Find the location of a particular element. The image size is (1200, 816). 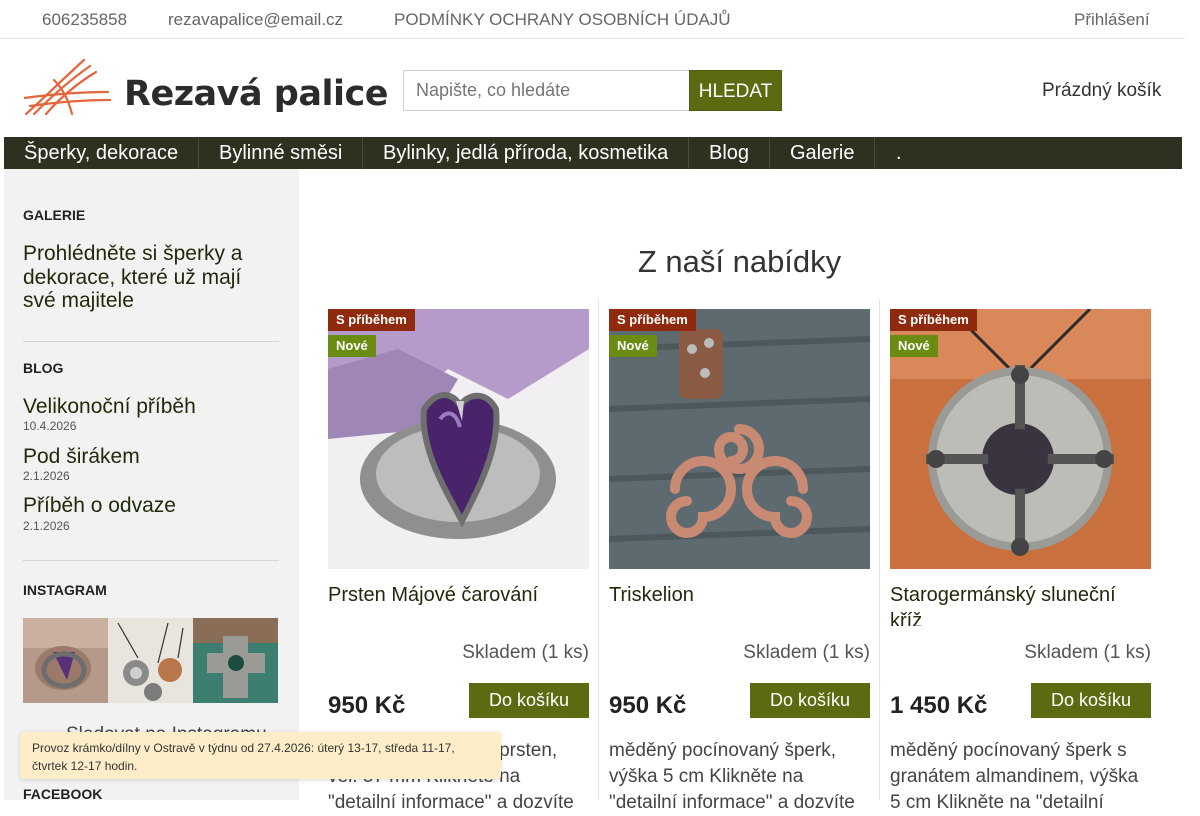

phone-number: 606235858 is located at coordinates (85, 19).